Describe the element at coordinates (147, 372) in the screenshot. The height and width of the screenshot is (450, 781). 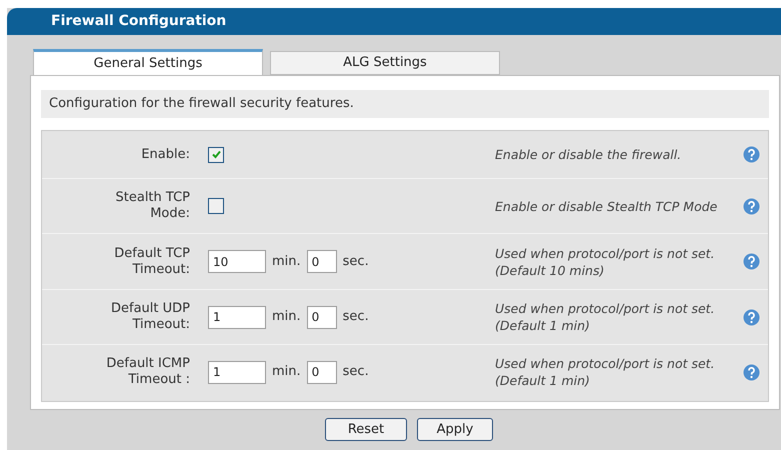
I see `field-label: Default ICMP Timeout :` at that location.